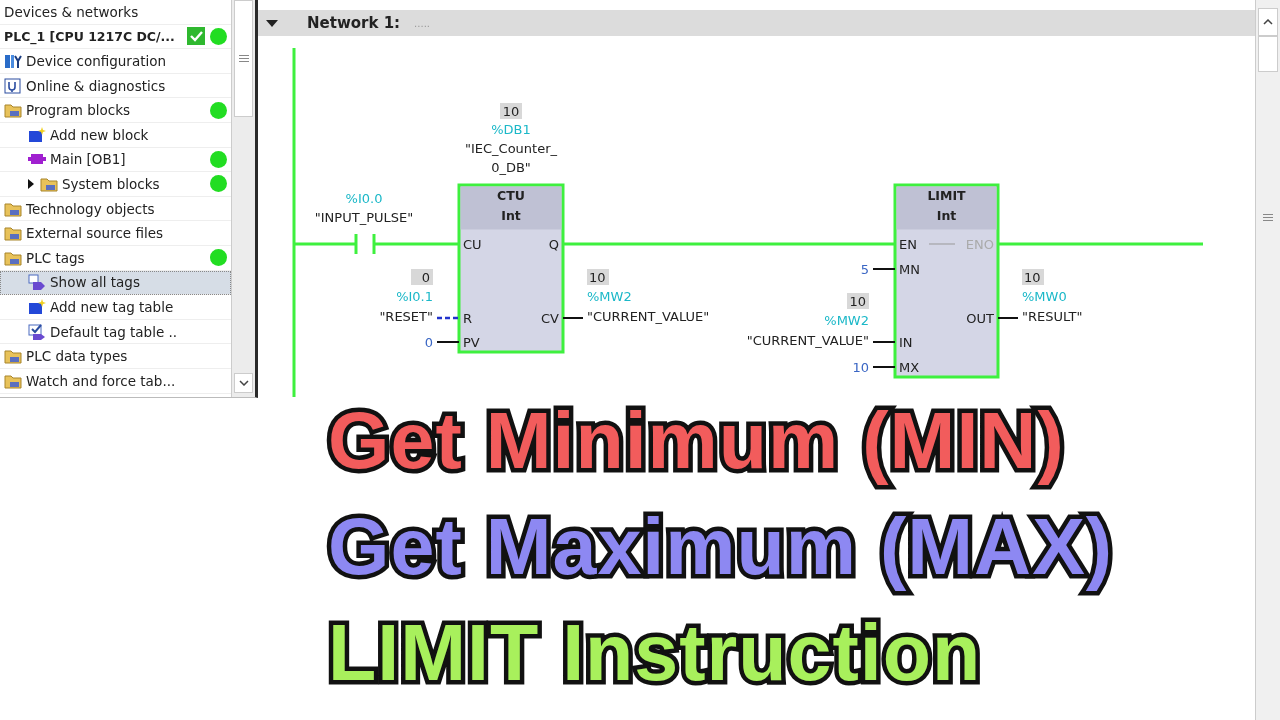  I want to click on tree-item: System blocks, so click(116, 184).